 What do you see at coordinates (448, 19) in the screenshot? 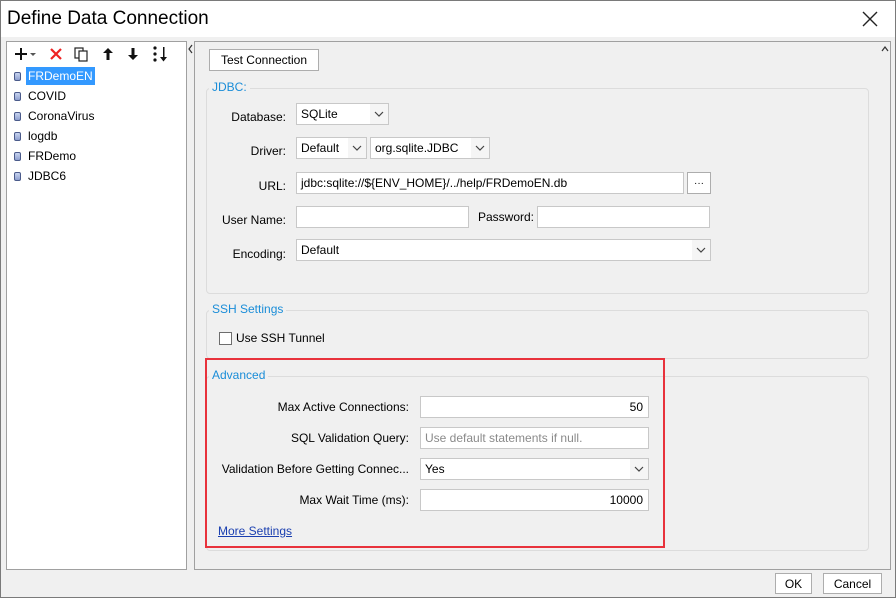
I see `title-bar: Define Data Connection` at bounding box center [448, 19].